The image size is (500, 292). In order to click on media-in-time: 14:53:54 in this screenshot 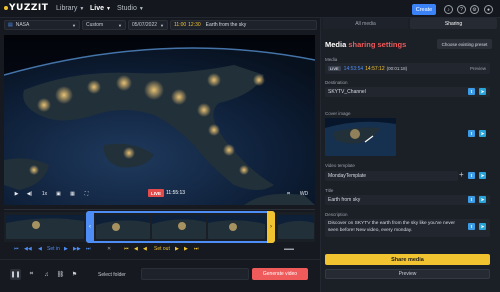, I will do `click(353, 68)`.